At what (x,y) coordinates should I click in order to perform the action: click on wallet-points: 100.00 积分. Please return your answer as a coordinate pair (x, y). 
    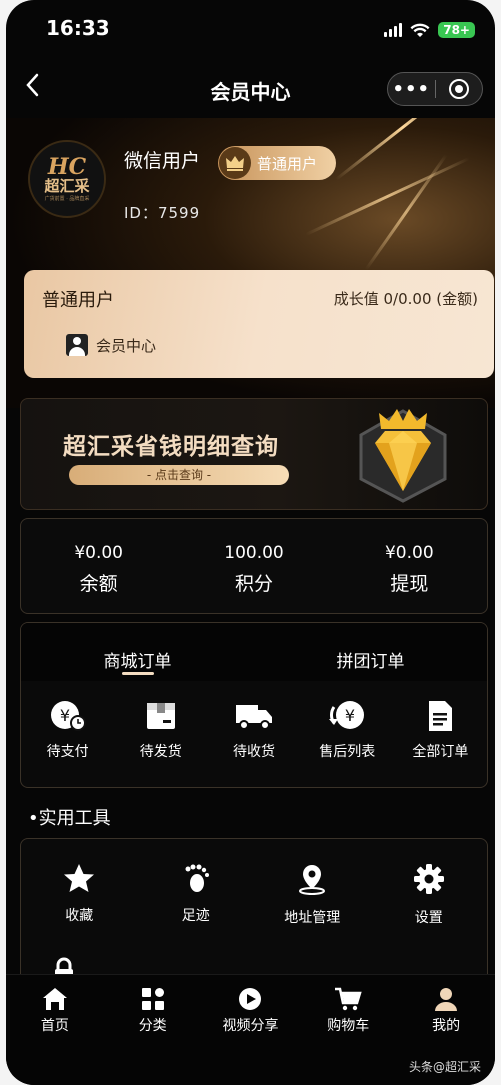
    Looking at the image, I should click on (253, 566).